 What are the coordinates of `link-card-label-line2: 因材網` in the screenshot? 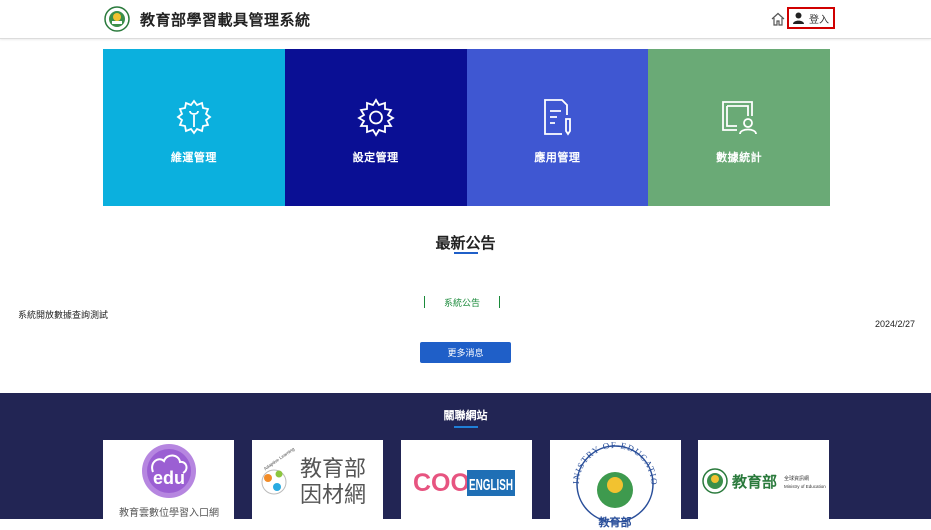 It's located at (333, 495).